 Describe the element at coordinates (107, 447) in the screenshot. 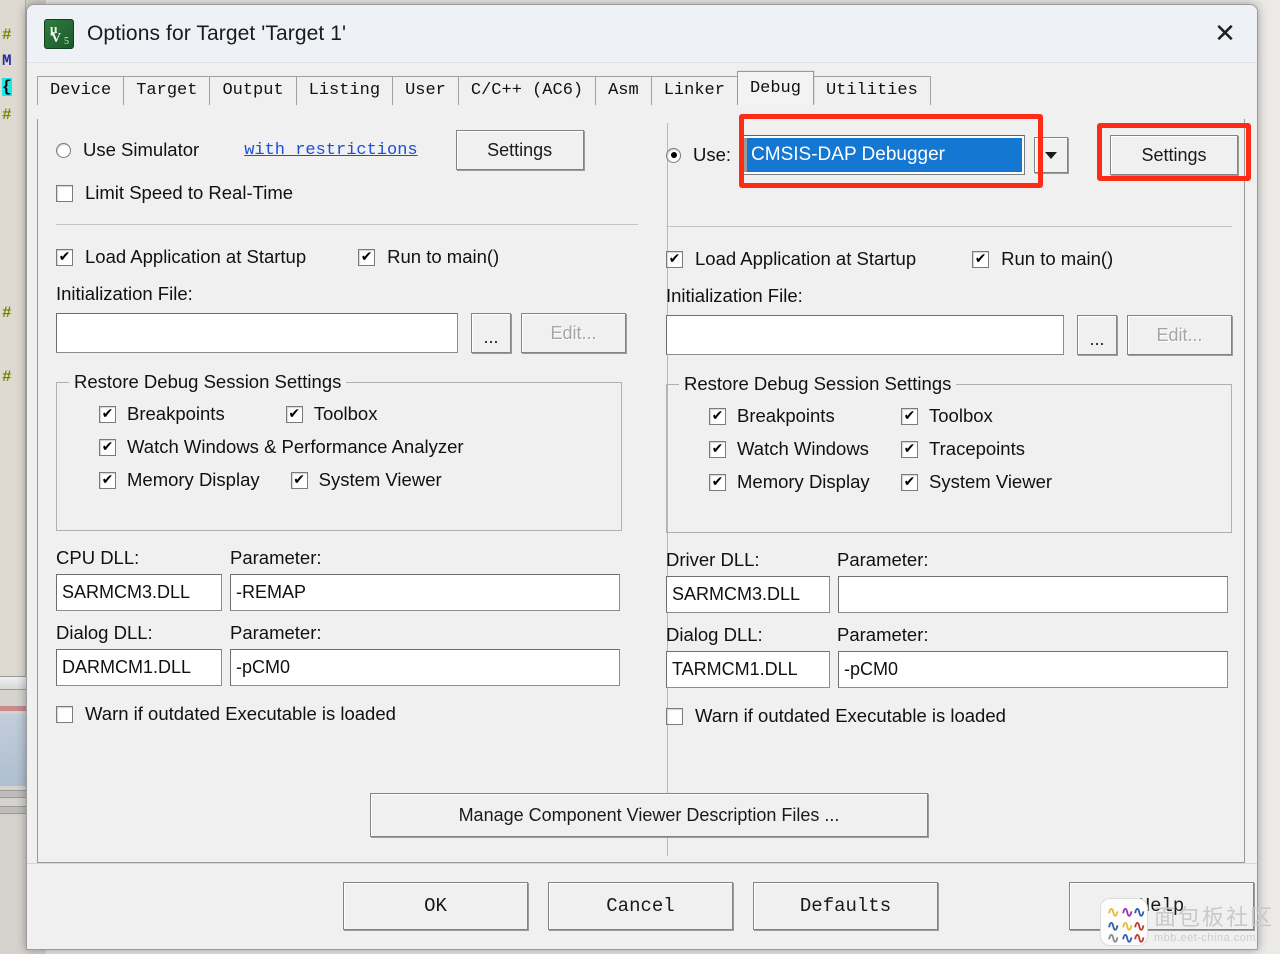

I see `restore-watch-windows-checkbox-left: ✔` at that location.